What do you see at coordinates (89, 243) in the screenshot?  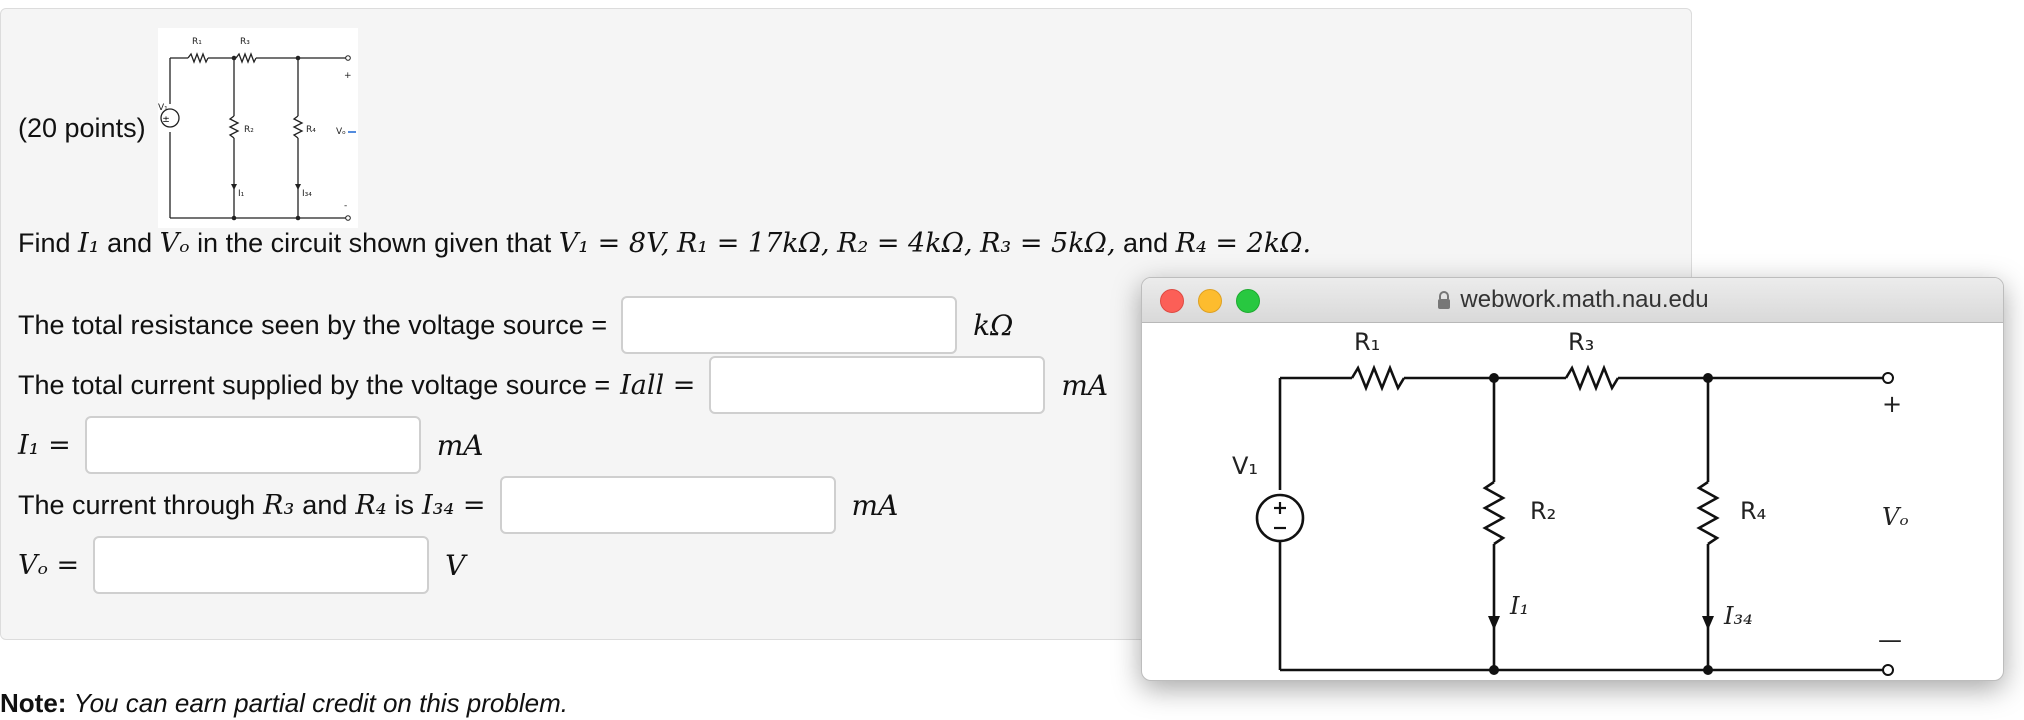 I see `statement-var-i1: I₁` at bounding box center [89, 243].